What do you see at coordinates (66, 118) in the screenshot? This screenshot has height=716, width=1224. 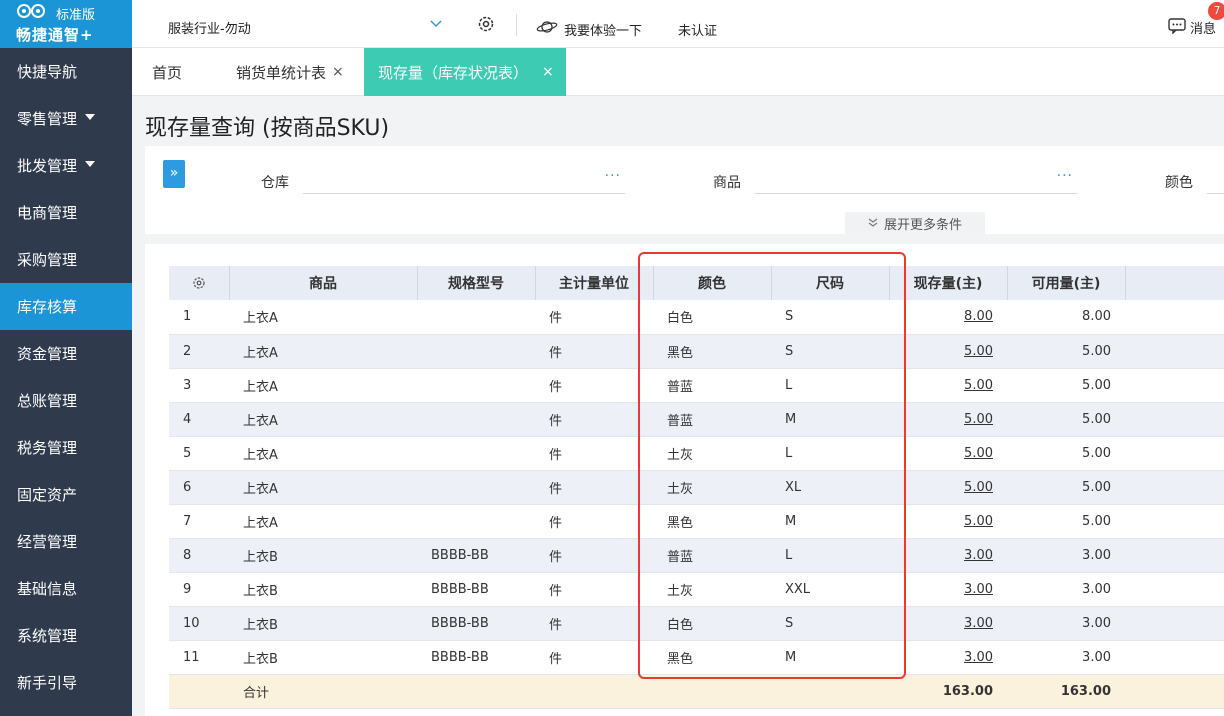 I see `sidebar-item: 零售管理` at bounding box center [66, 118].